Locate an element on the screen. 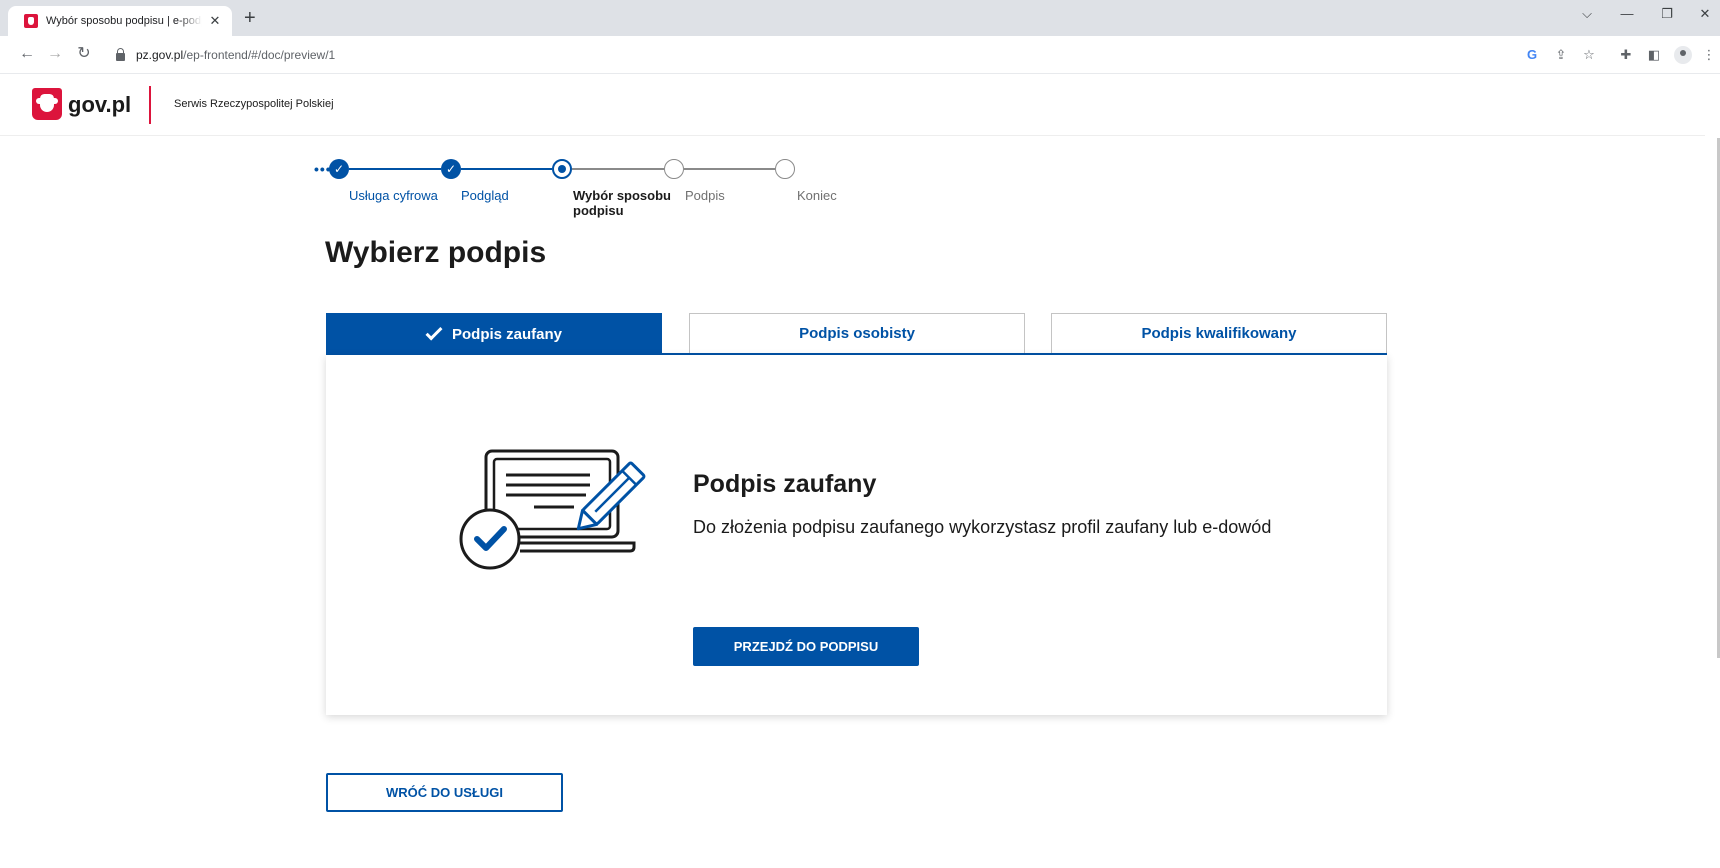 The width and height of the screenshot is (1720, 868). extensions-icon: ✚ is located at coordinates (1626, 55).